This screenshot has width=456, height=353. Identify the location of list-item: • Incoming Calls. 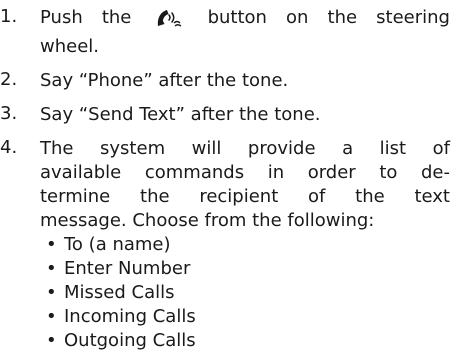
(246, 317).